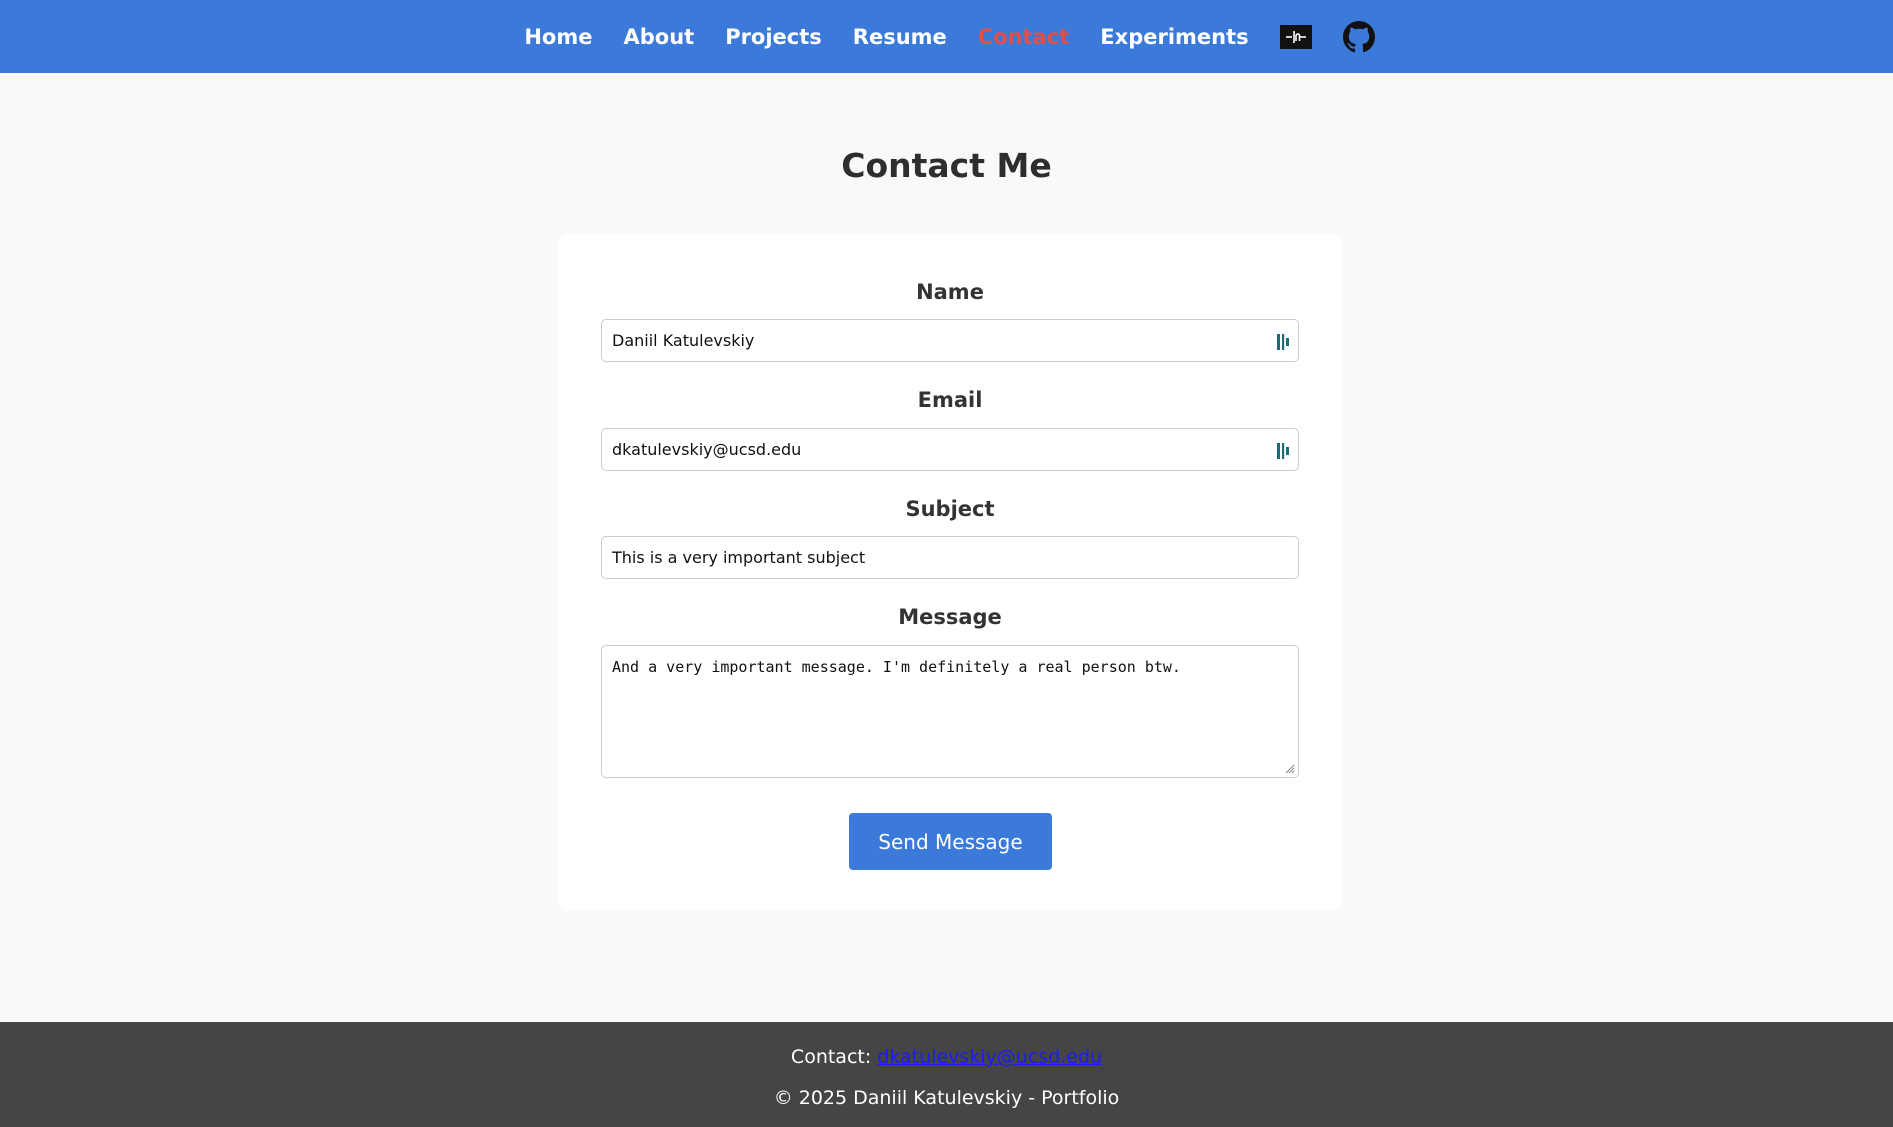 The height and width of the screenshot is (1127, 1893). Describe the element at coordinates (558, 37) in the screenshot. I see `nav-link-home: Home` at that location.